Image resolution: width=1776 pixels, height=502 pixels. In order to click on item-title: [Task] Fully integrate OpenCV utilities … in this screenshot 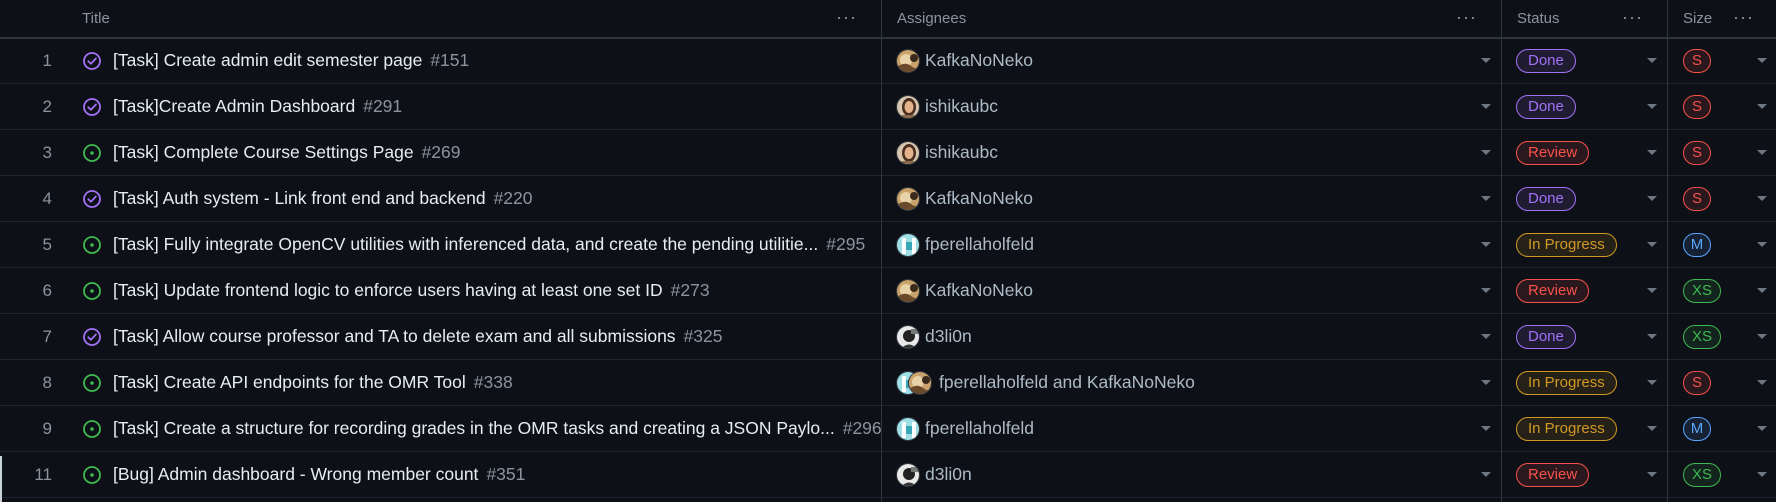, I will do `click(489, 244)`.